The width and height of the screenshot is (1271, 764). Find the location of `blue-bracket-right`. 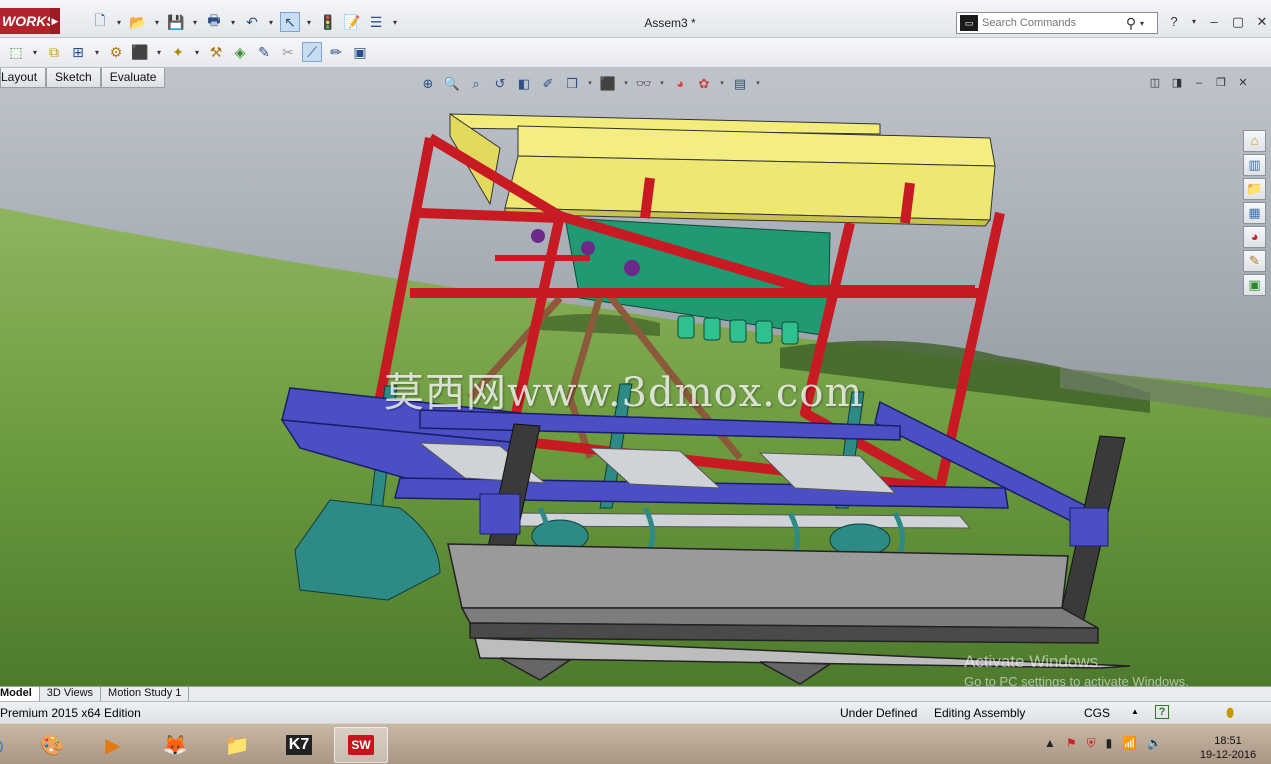

blue-bracket-right is located at coordinates (1089, 527).